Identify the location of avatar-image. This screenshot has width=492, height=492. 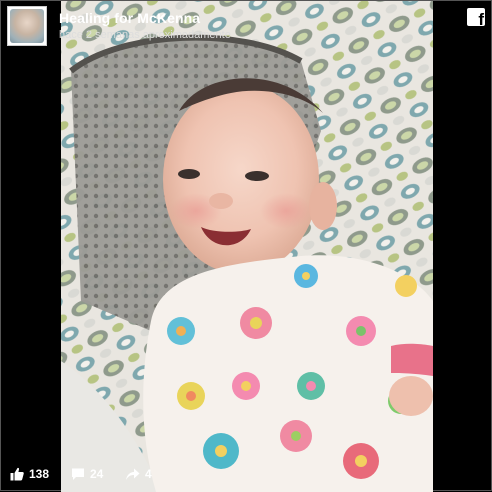
(27, 26).